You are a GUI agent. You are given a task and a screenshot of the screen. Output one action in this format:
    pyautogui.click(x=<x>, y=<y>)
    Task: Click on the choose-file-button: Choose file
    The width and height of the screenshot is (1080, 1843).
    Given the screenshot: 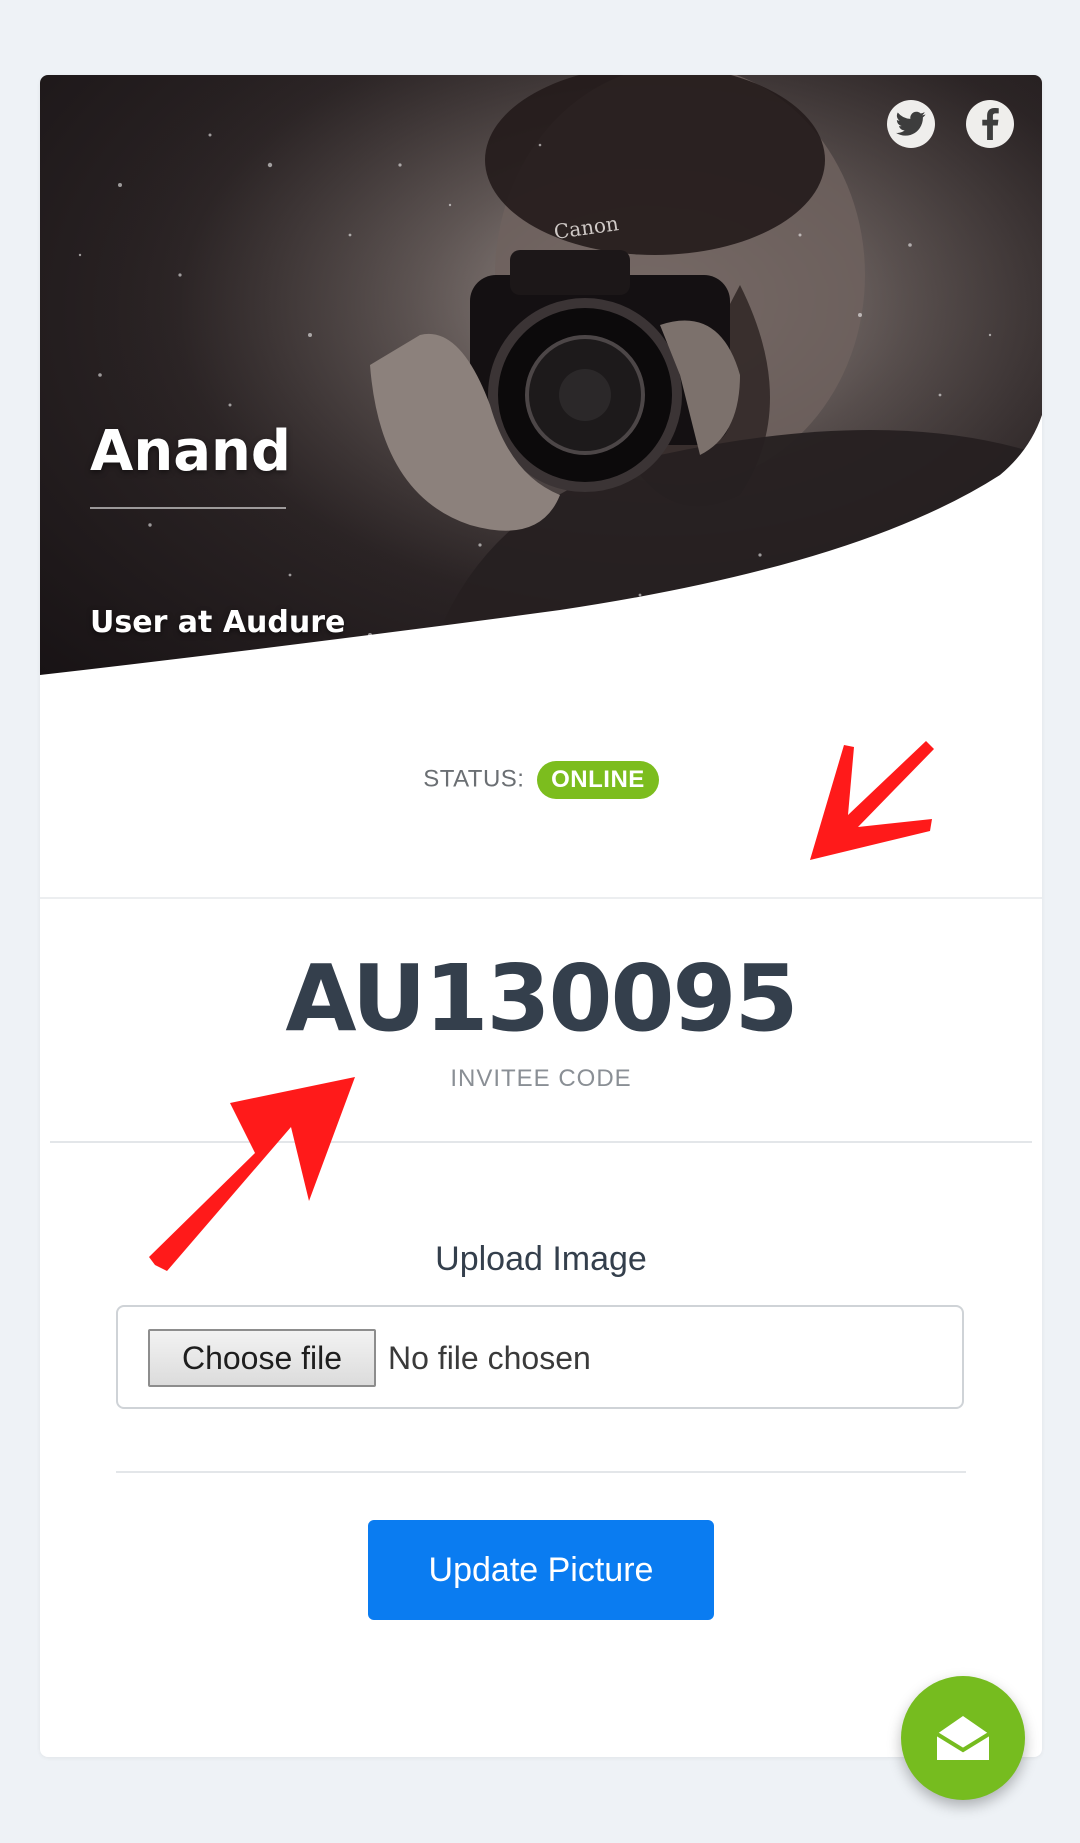 What is the action you would take?
    pyautogui.click(x=262, y=1358)
    